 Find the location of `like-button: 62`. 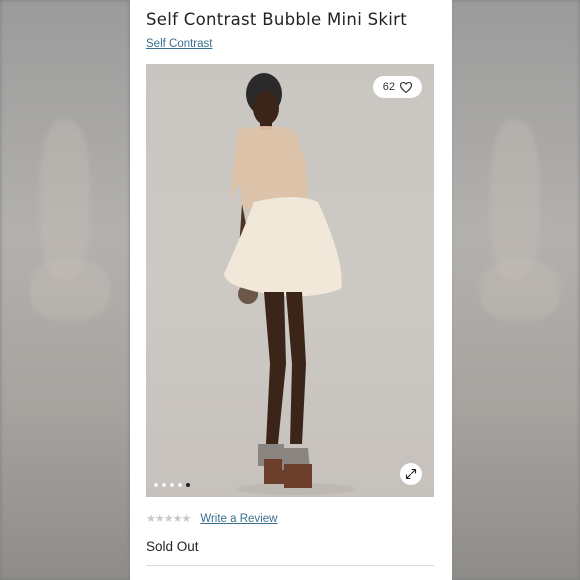

like-button: 62 is located at coordinates (397, 87).